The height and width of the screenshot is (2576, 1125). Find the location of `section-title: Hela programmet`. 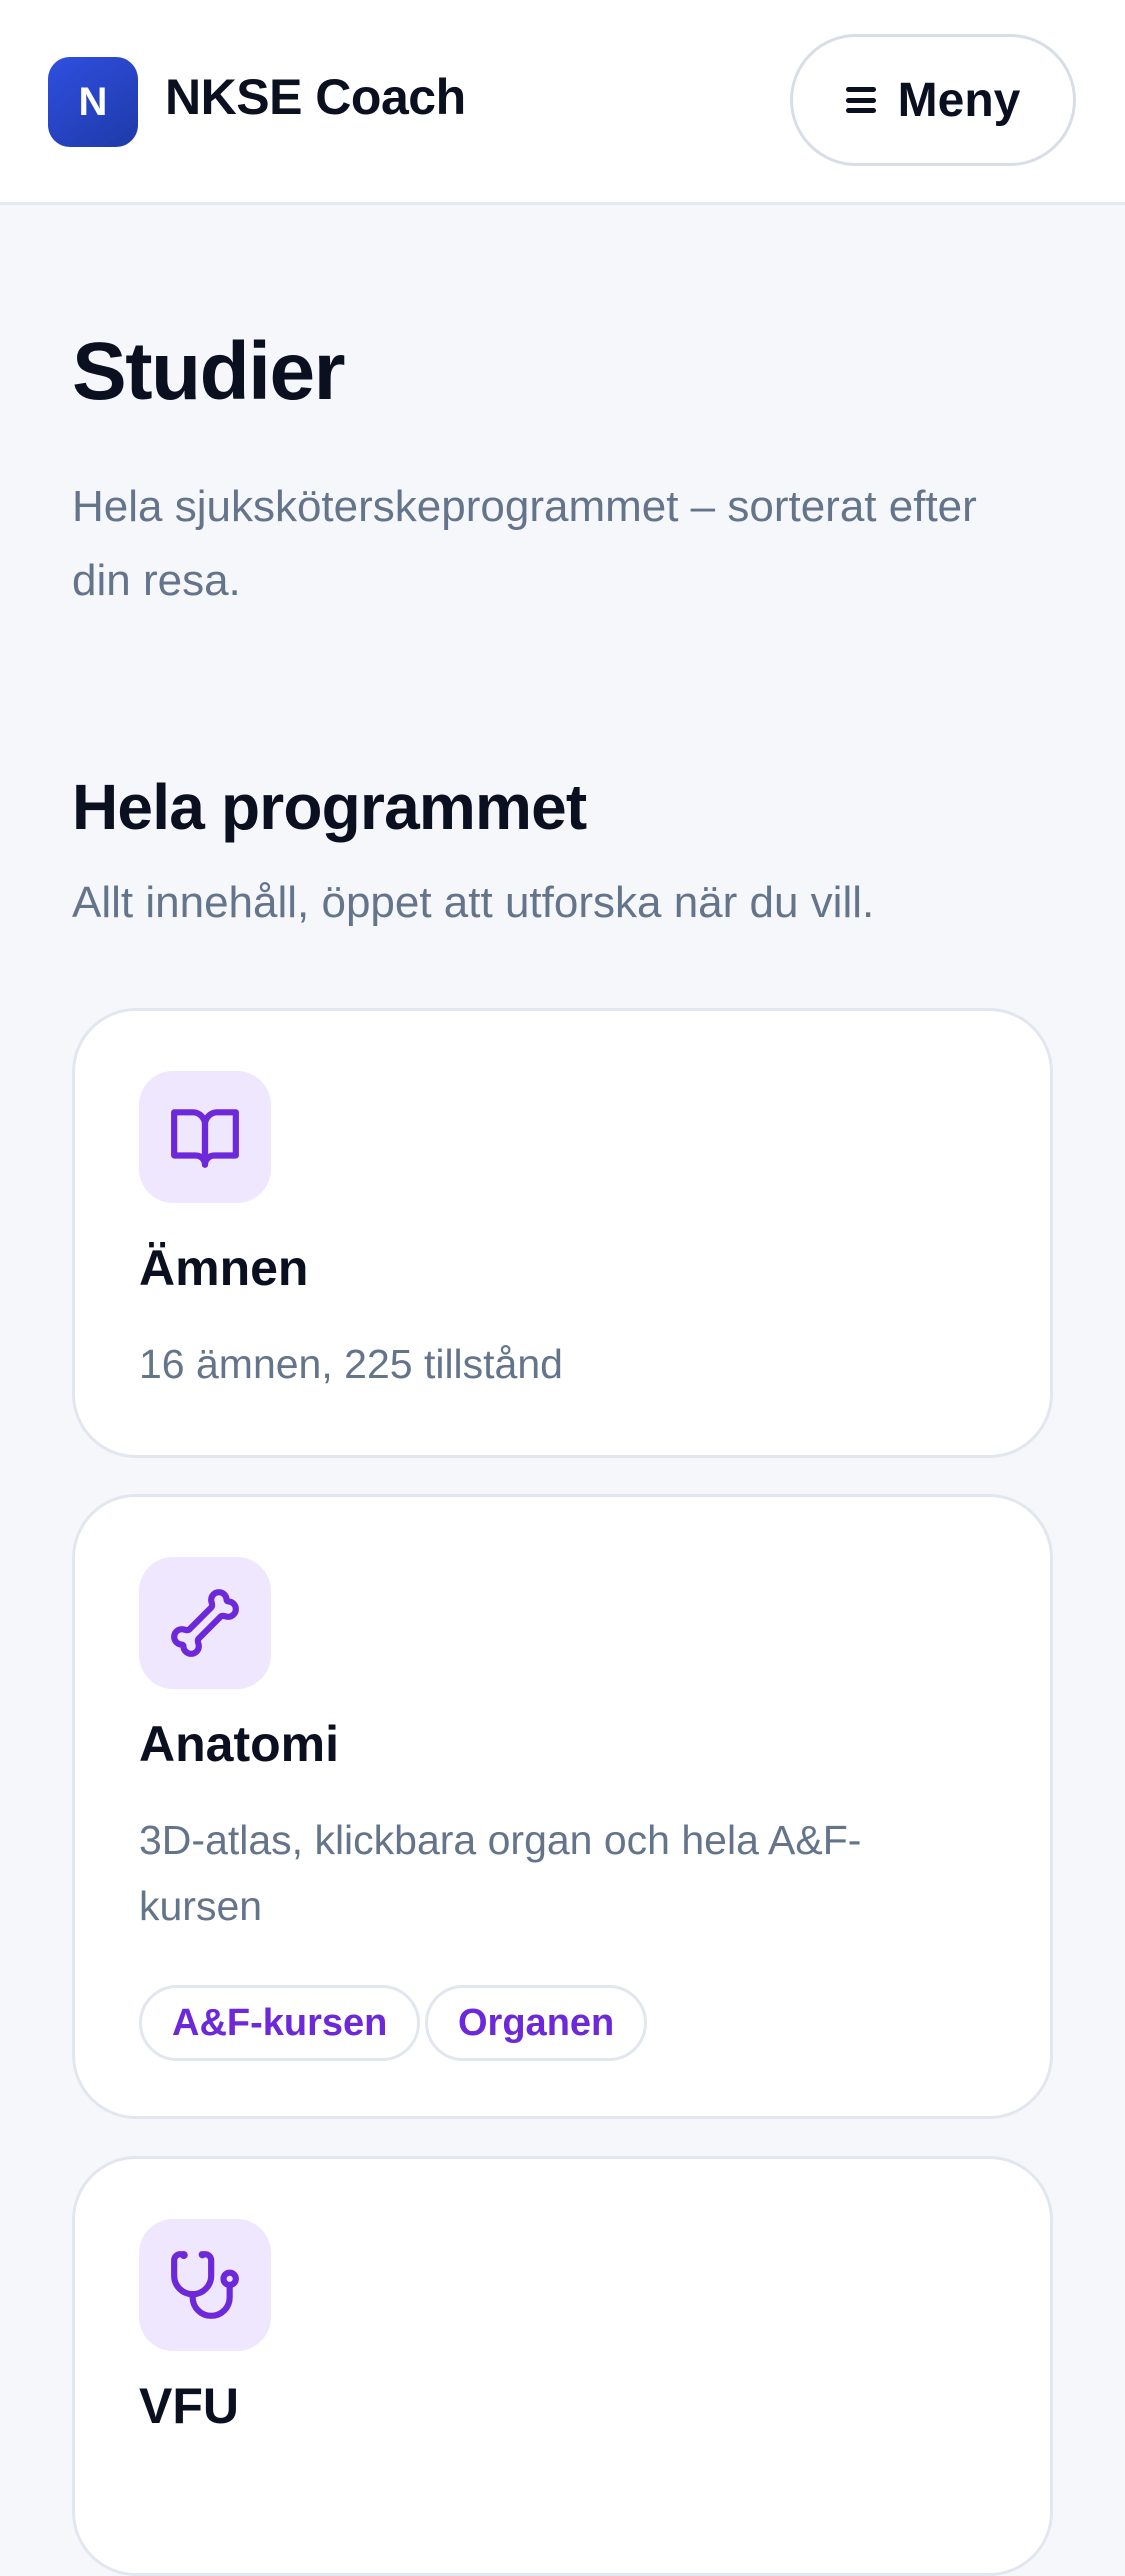

section-title: Hela programmet is located at coordinates (329, 807).